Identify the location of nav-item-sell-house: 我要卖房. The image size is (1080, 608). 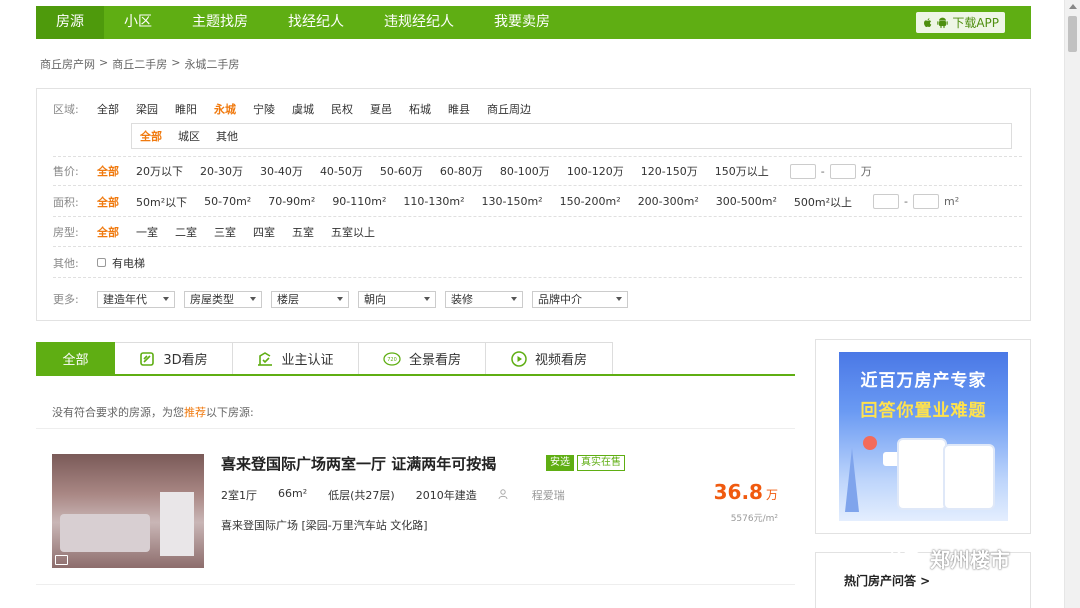
(522, 22).